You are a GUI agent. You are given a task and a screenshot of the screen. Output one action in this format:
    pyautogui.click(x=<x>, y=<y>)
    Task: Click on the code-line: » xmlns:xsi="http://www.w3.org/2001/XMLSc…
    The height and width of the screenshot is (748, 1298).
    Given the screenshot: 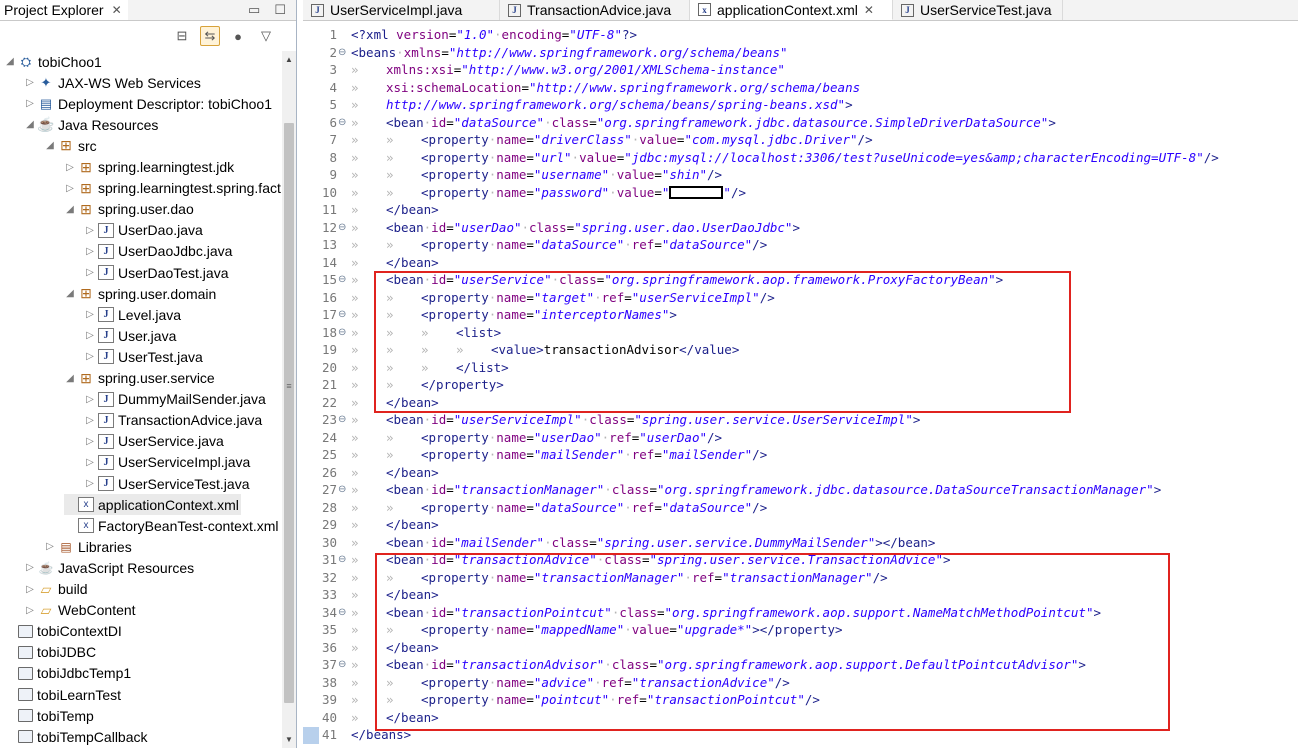 What is the action you would take?
    pyautogui.click(x=568, y=70)
    